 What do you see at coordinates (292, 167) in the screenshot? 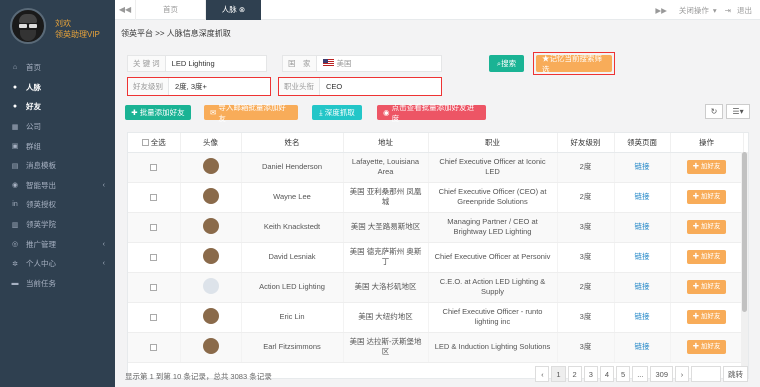
I see `contact-name: Daniel Henderson` at bounding box center [292, 167].